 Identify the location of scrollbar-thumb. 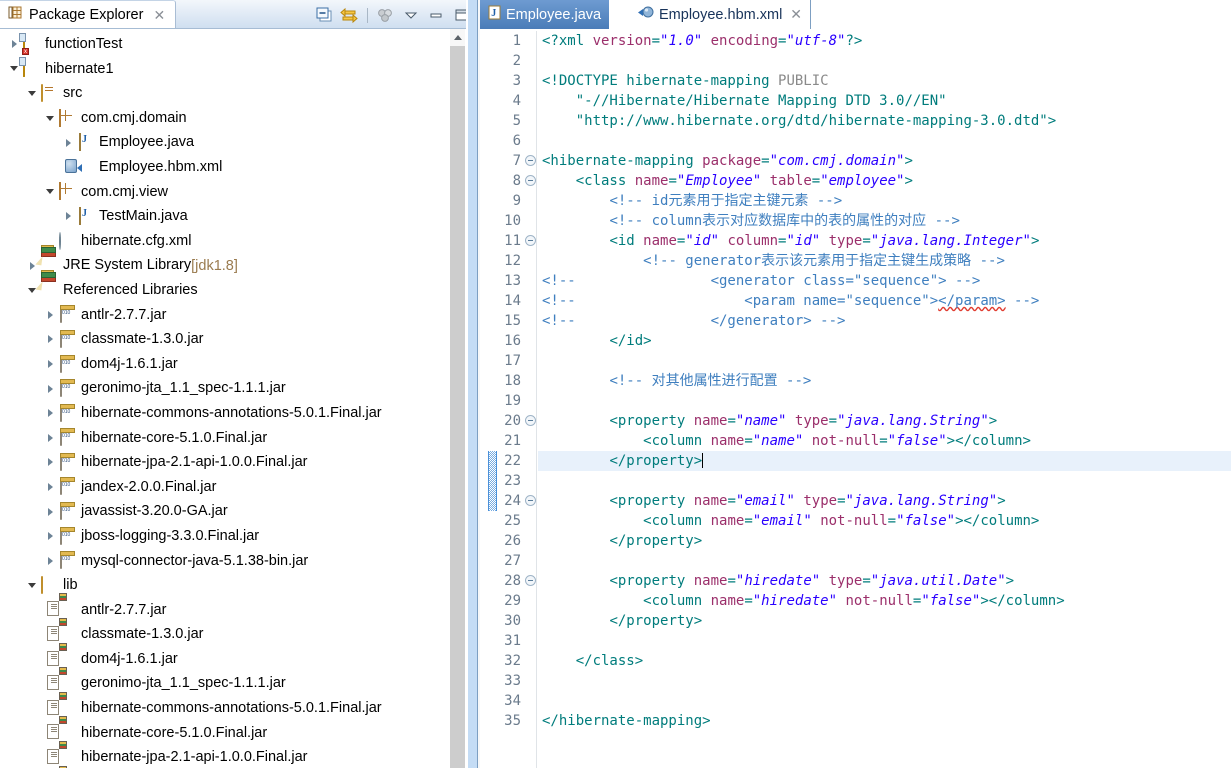
(457, 407).